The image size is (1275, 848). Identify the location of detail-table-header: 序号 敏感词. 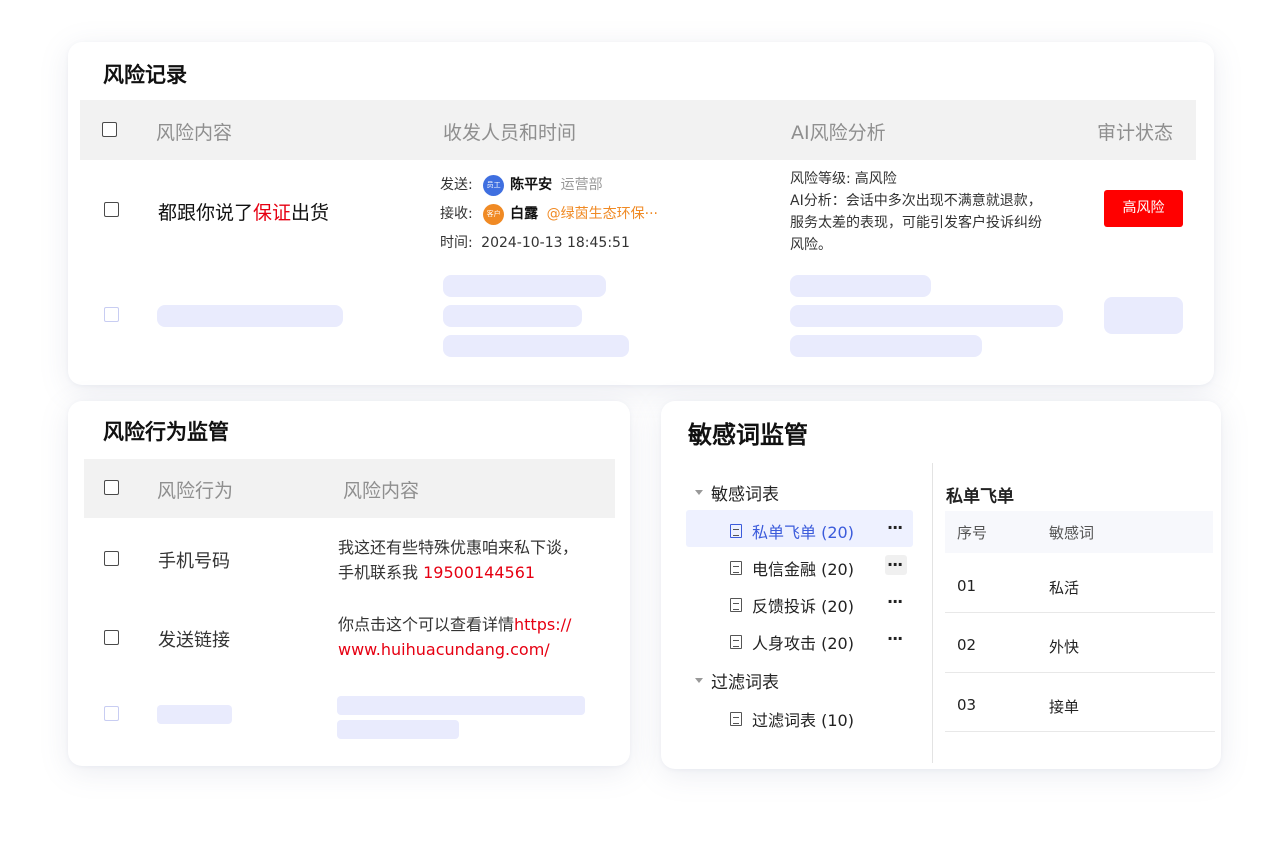
(1079, 532).